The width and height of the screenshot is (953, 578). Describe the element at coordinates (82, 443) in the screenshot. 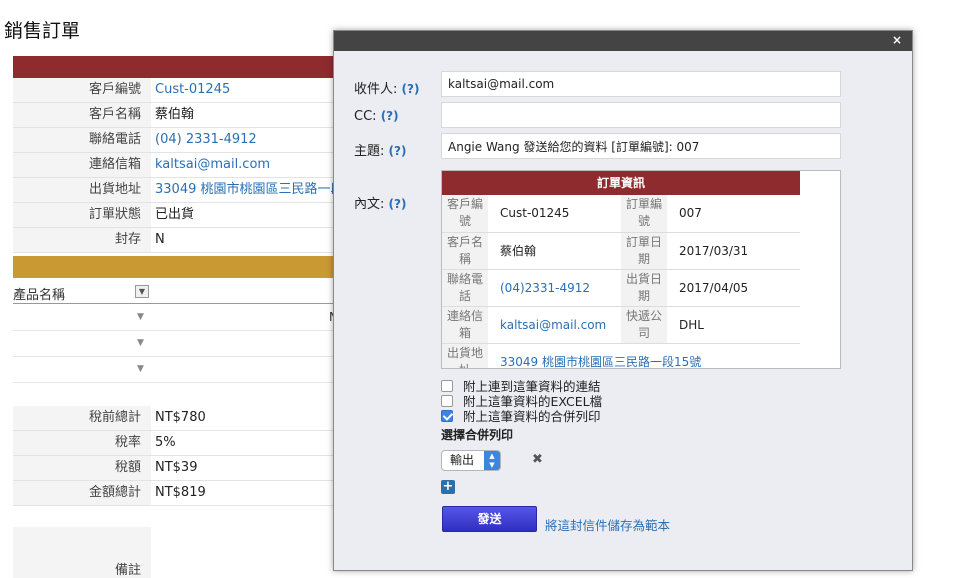

I see `field-label: 稅率` at that location.